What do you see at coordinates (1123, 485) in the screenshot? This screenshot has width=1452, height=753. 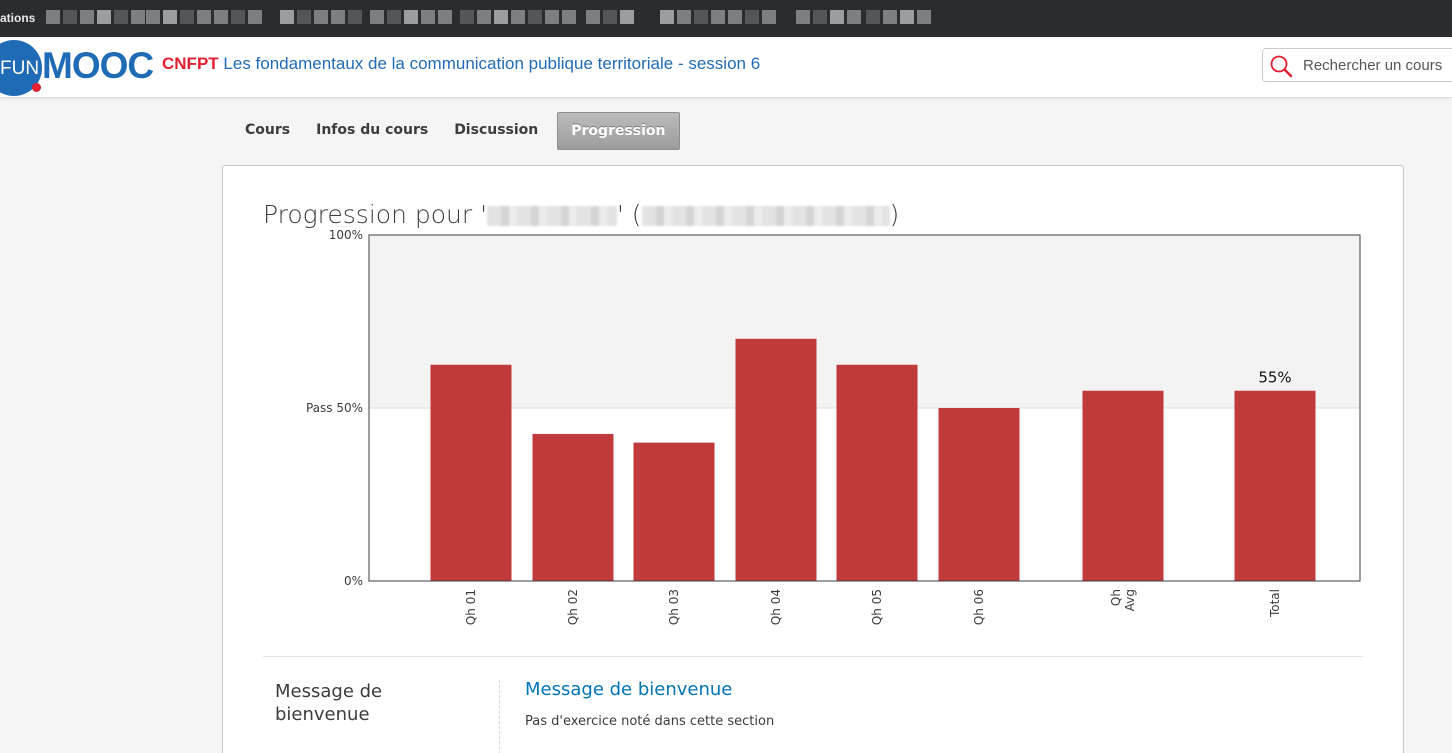 I see `bar-qh-avg` at bounding box center [1123, 485].